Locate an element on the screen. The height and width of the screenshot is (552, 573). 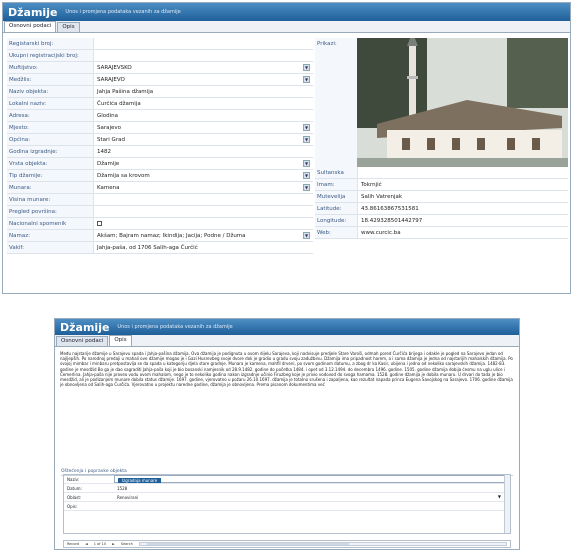
mosque-photo is located at coordinates (462, 102).